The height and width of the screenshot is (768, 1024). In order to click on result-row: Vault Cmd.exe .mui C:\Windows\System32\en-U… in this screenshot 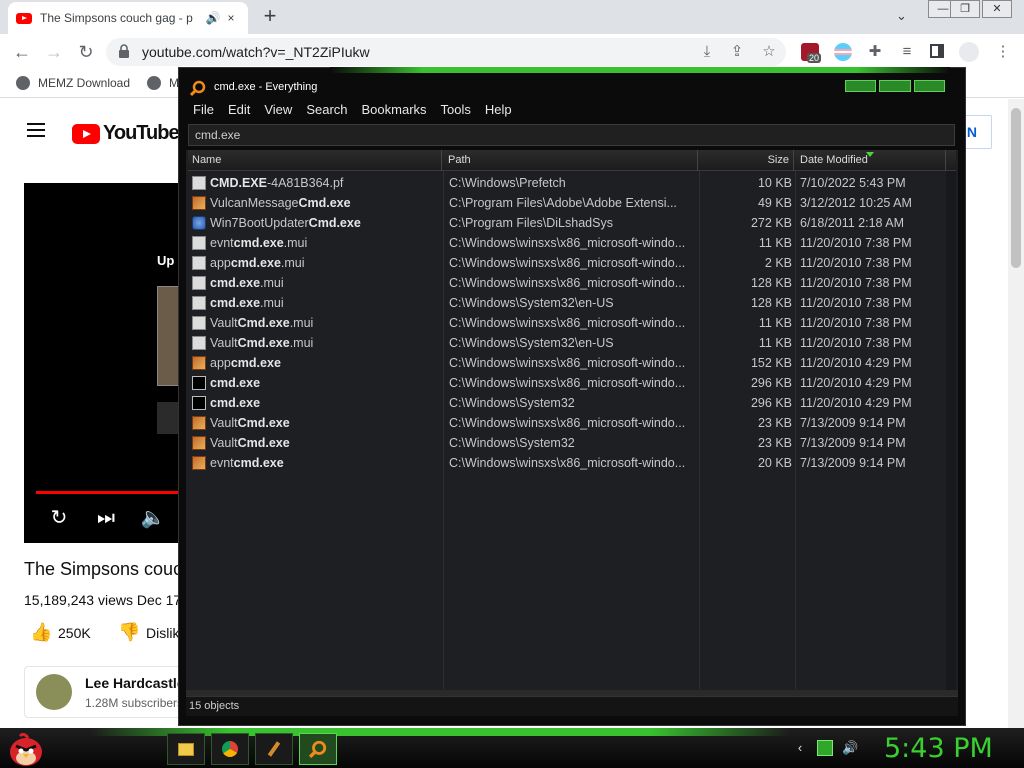, I will do `click(572, 343)`.